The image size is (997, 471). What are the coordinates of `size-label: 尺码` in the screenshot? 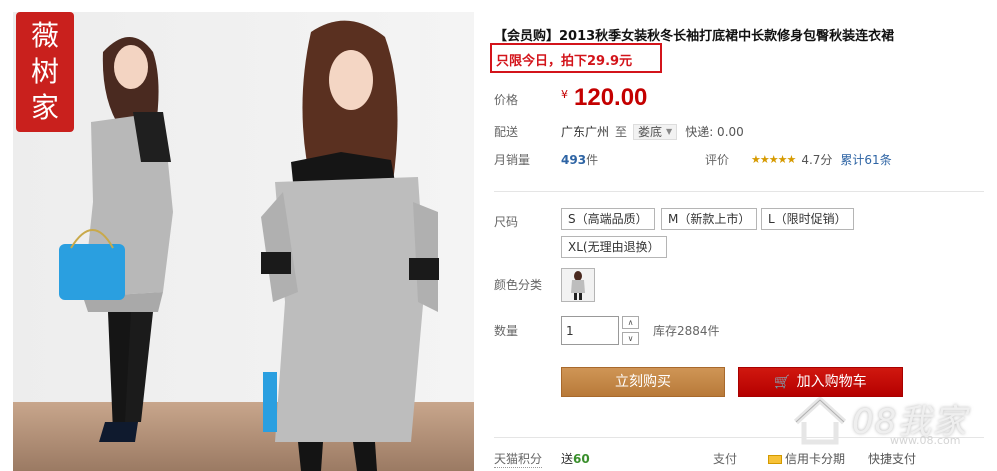 It's located at (506, 222).